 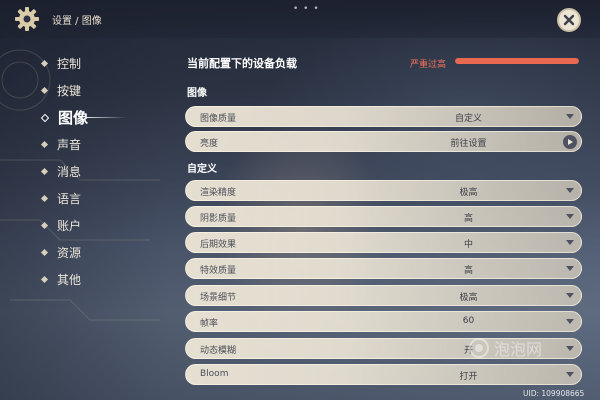 I want to click on sidebar-item-label: 声音, so click(x=69, y=145).